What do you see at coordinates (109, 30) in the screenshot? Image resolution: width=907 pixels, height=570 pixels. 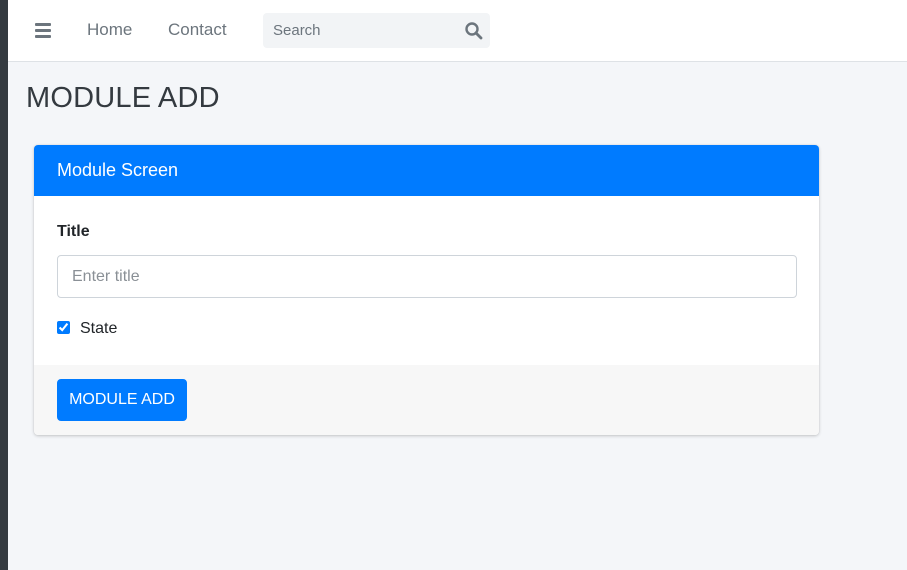 I see `nav-link-home: Home` at bounding box center [109, 30].